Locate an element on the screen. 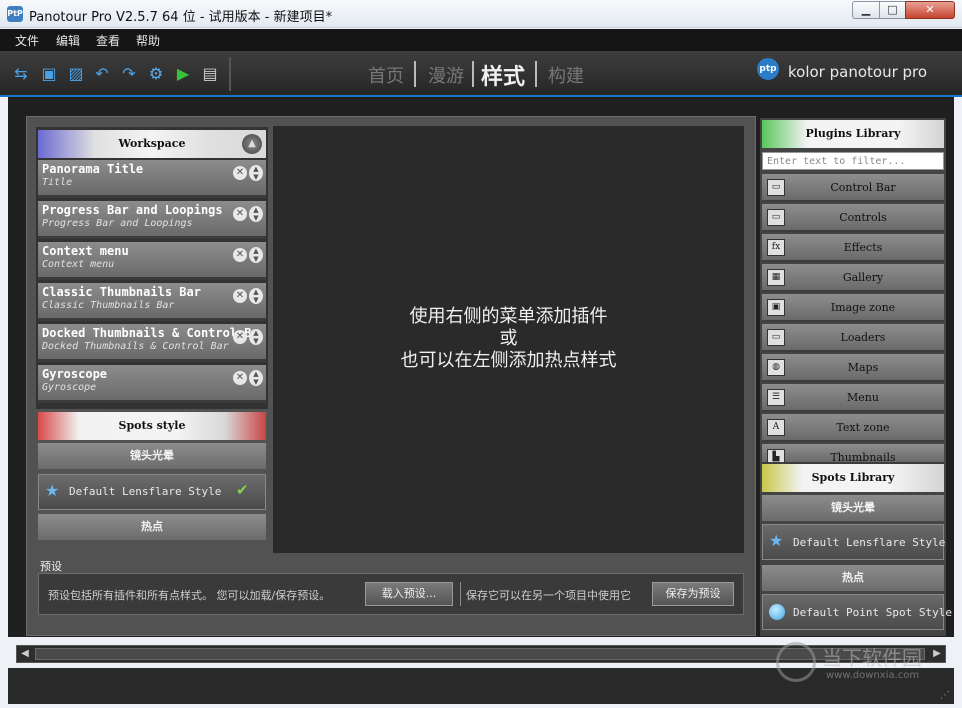 This screenshot has height=708, width=962. save-icon: ▣ is located at coordinates (49, 73).